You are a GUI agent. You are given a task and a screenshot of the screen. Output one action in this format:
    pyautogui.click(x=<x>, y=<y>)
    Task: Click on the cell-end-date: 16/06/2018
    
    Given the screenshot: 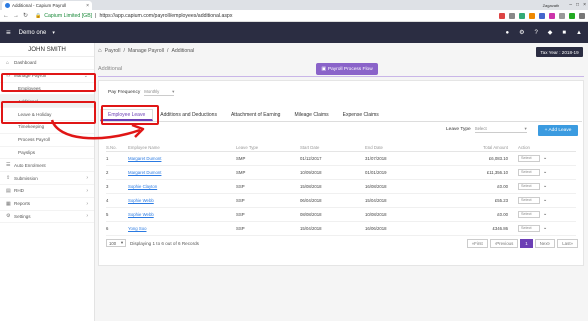 What is the action you would take?
    pyautogui.click(x=397, y=228)
    